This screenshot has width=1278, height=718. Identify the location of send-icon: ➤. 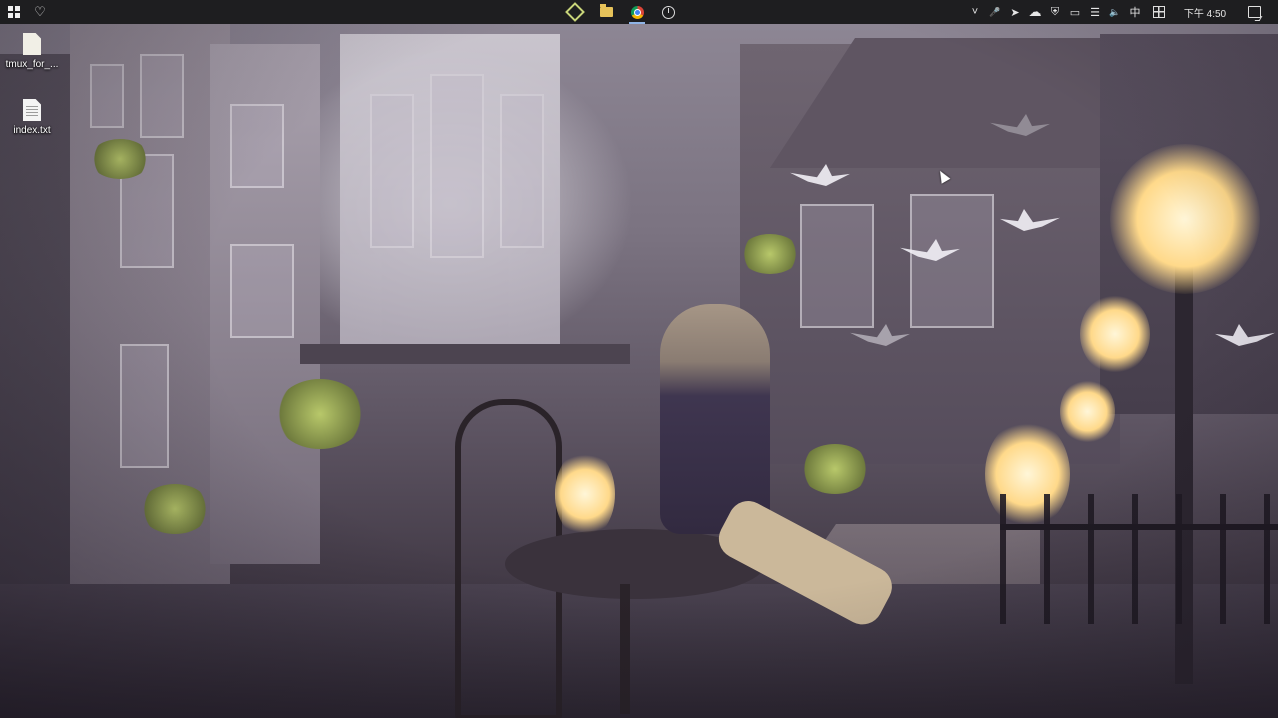
(1015, 12).